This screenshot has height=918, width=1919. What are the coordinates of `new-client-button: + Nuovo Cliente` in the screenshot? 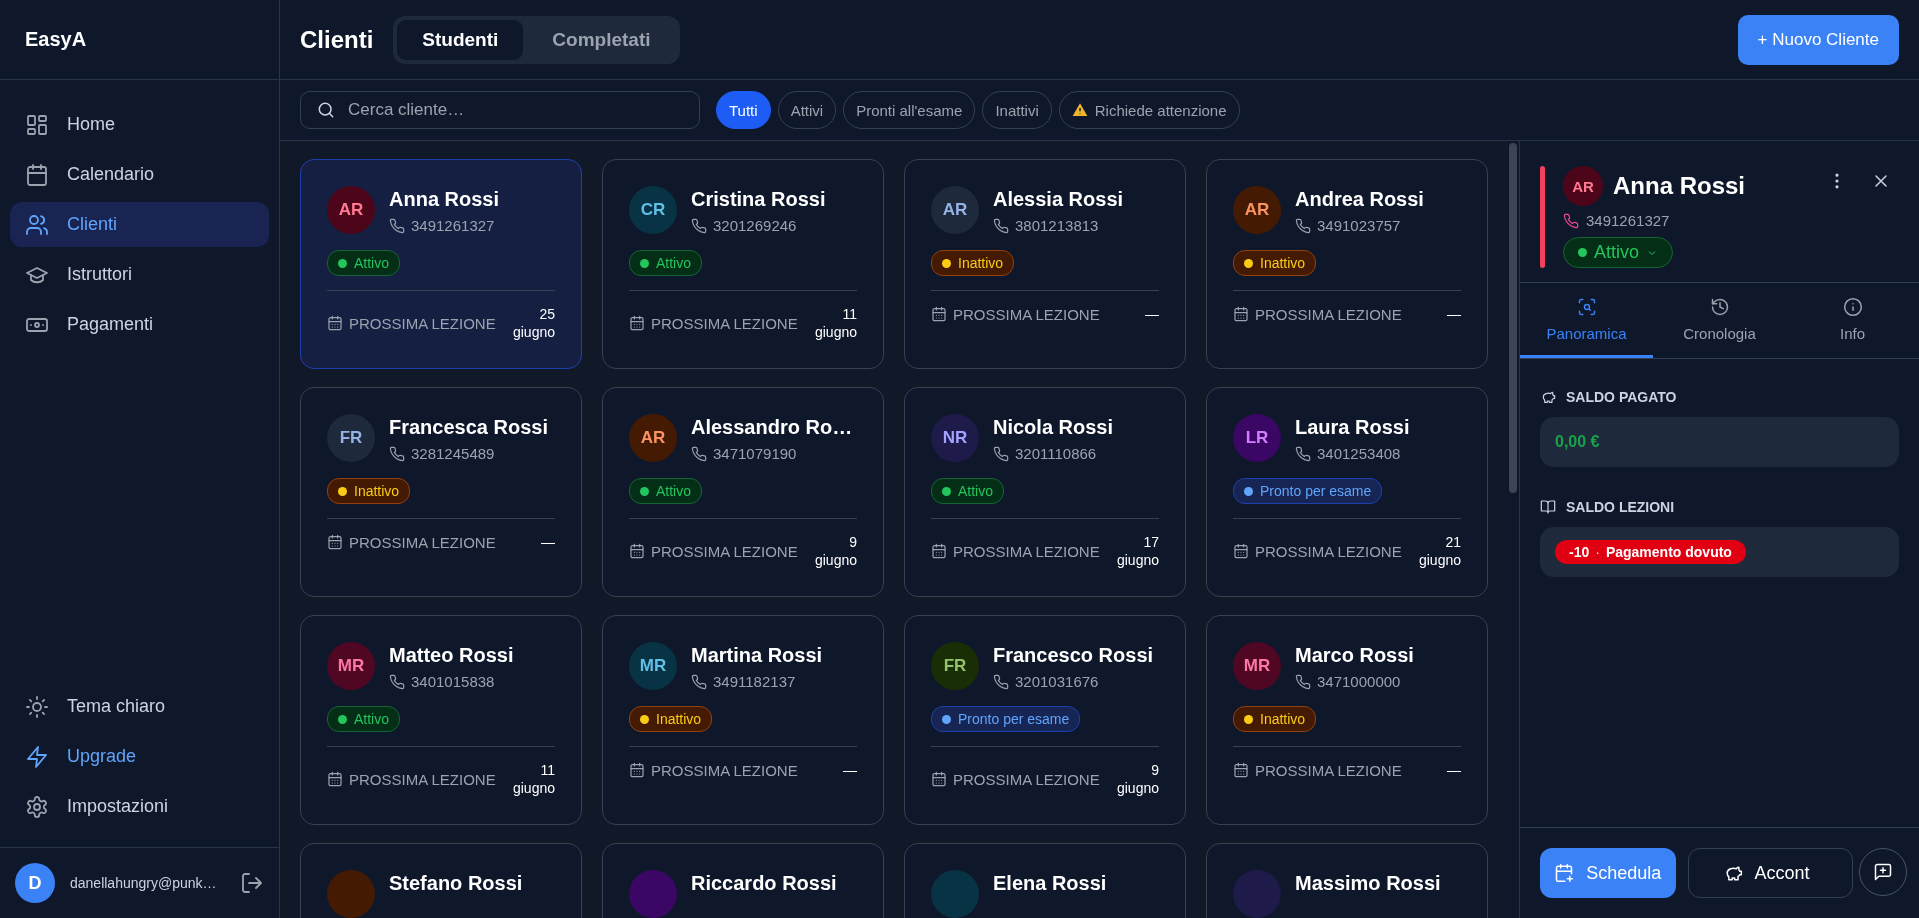 It's located at (1818, 39).